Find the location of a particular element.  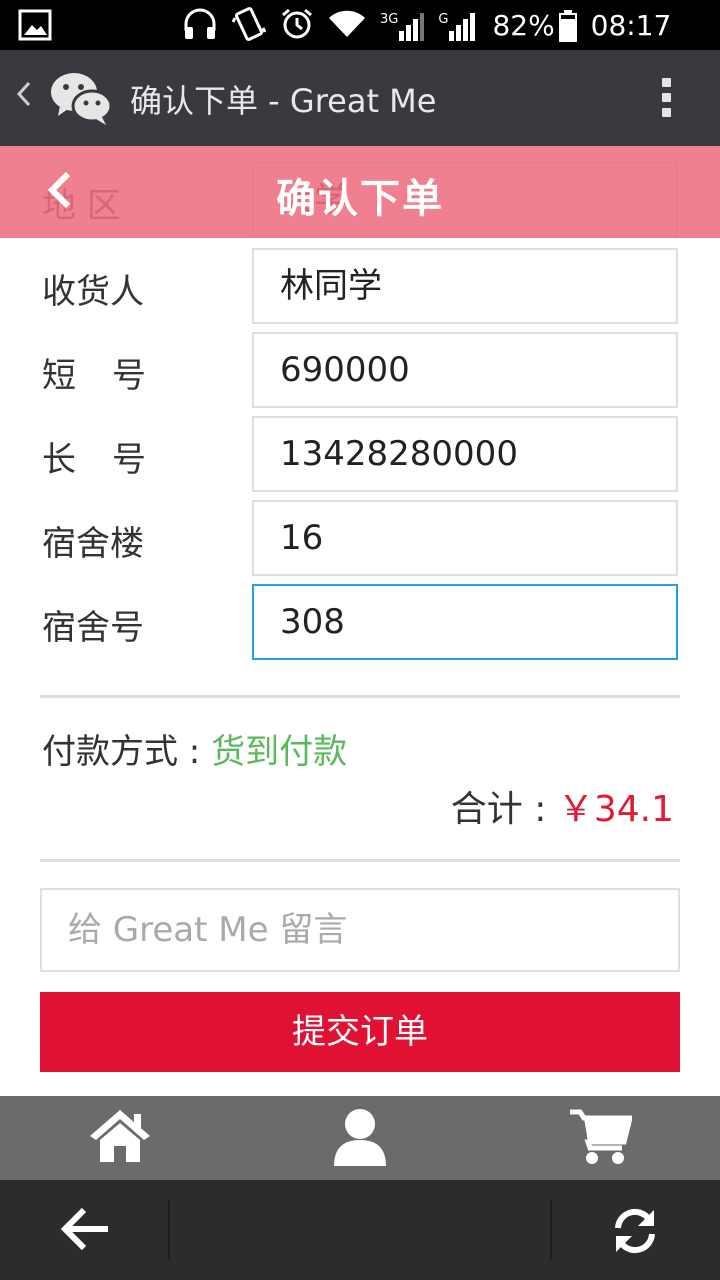

refresh-icon is located at coordinates (635, 1231).